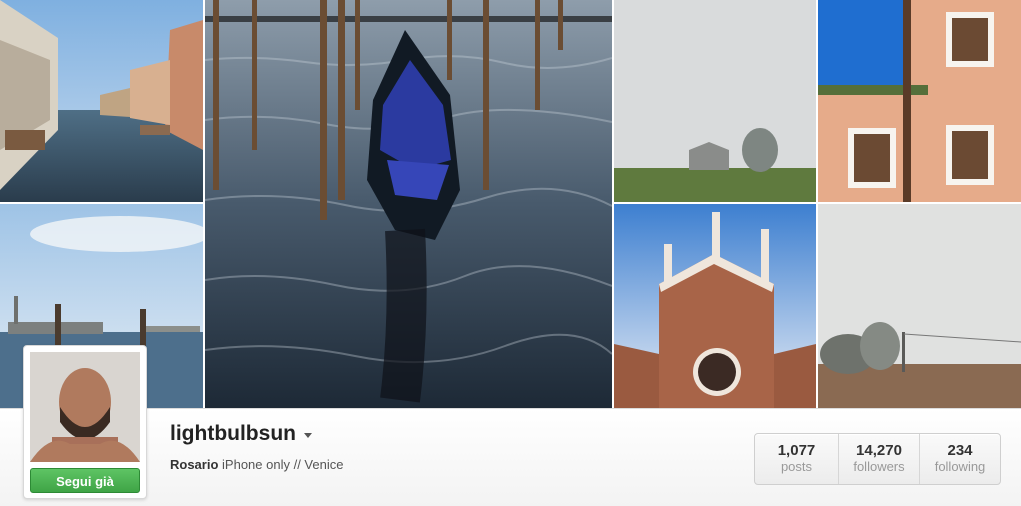 The height and width of the screenshot is (506, 1021). What do you see at coordinates (233, 433) in the screenshot?
I see `username: lightbulbsun` at bounding box center [233, 433].